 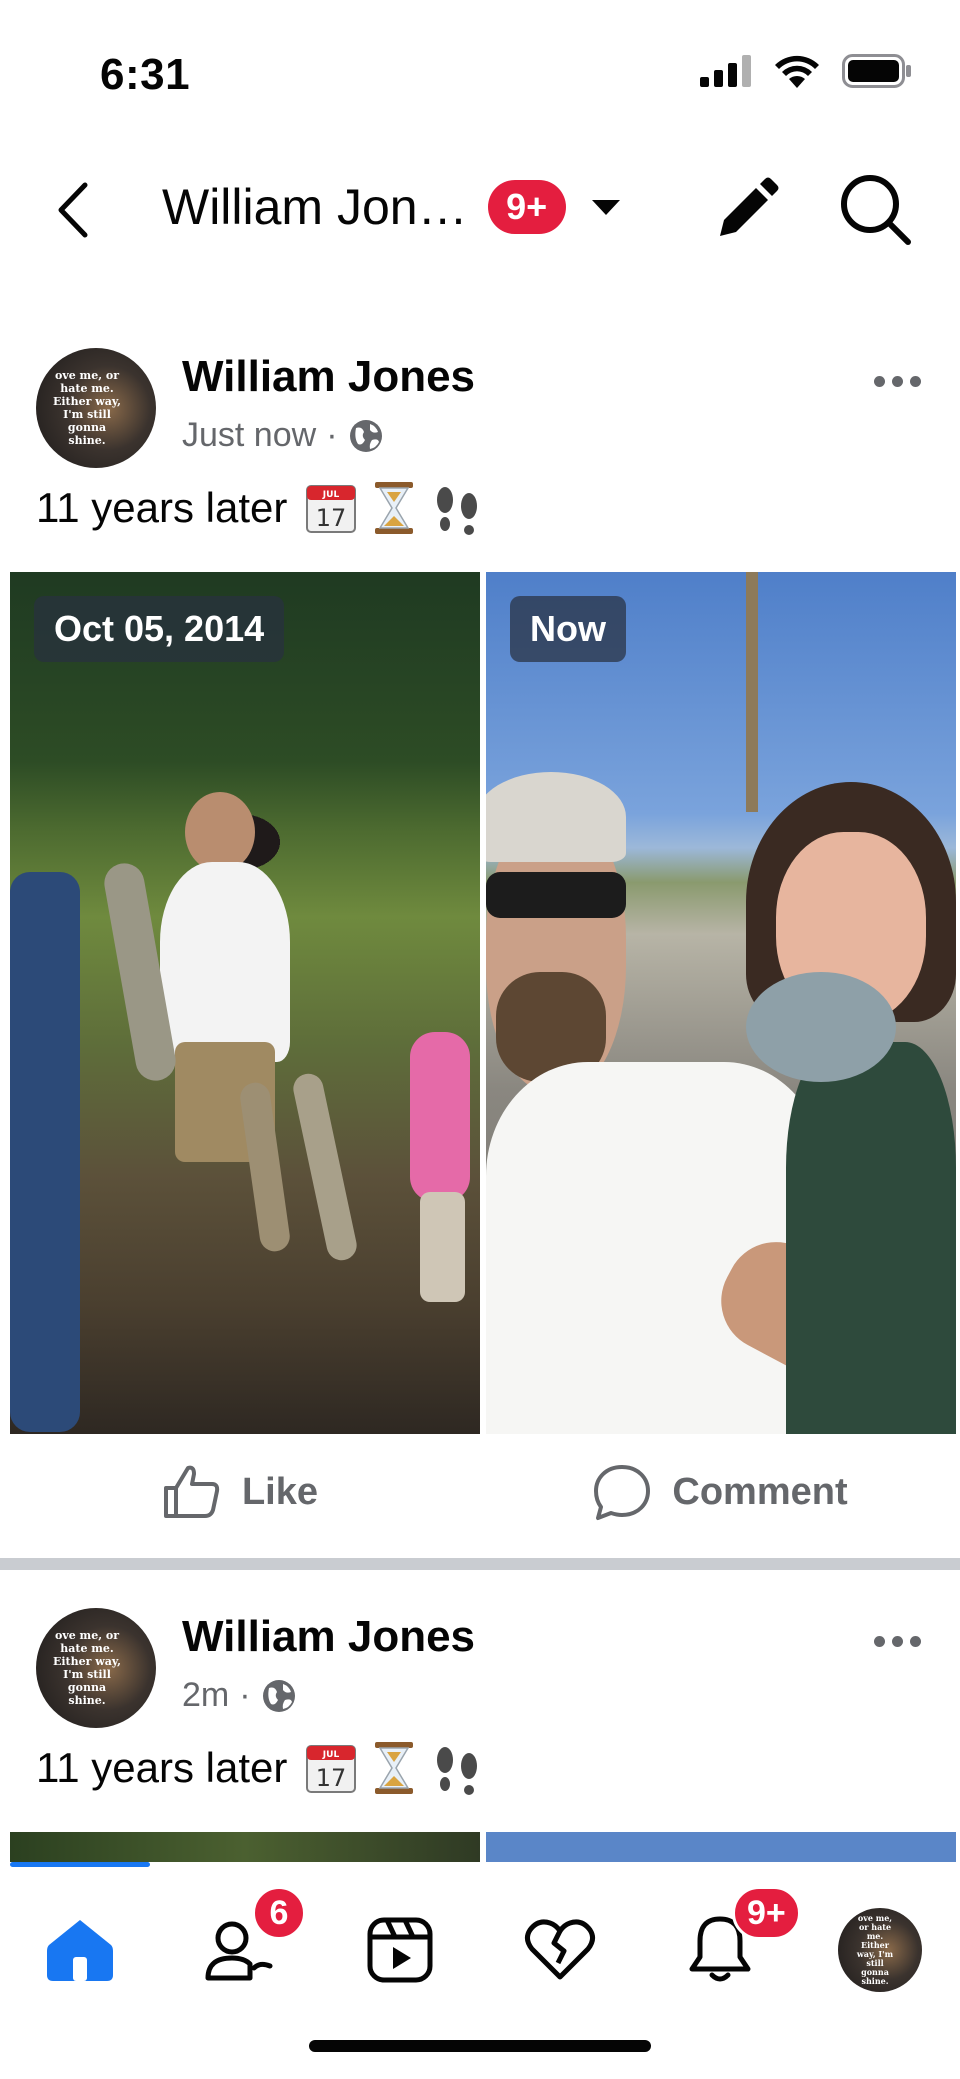 I want to click on thumbs-up-icon, so click(x=191, y=1491).